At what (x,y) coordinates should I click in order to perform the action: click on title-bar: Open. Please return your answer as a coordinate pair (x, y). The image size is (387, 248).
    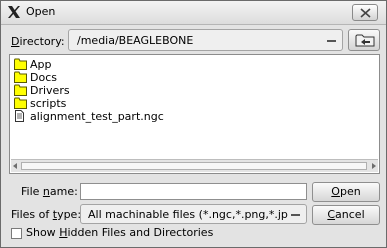
    Looking at the image, I should click on (193, 13).